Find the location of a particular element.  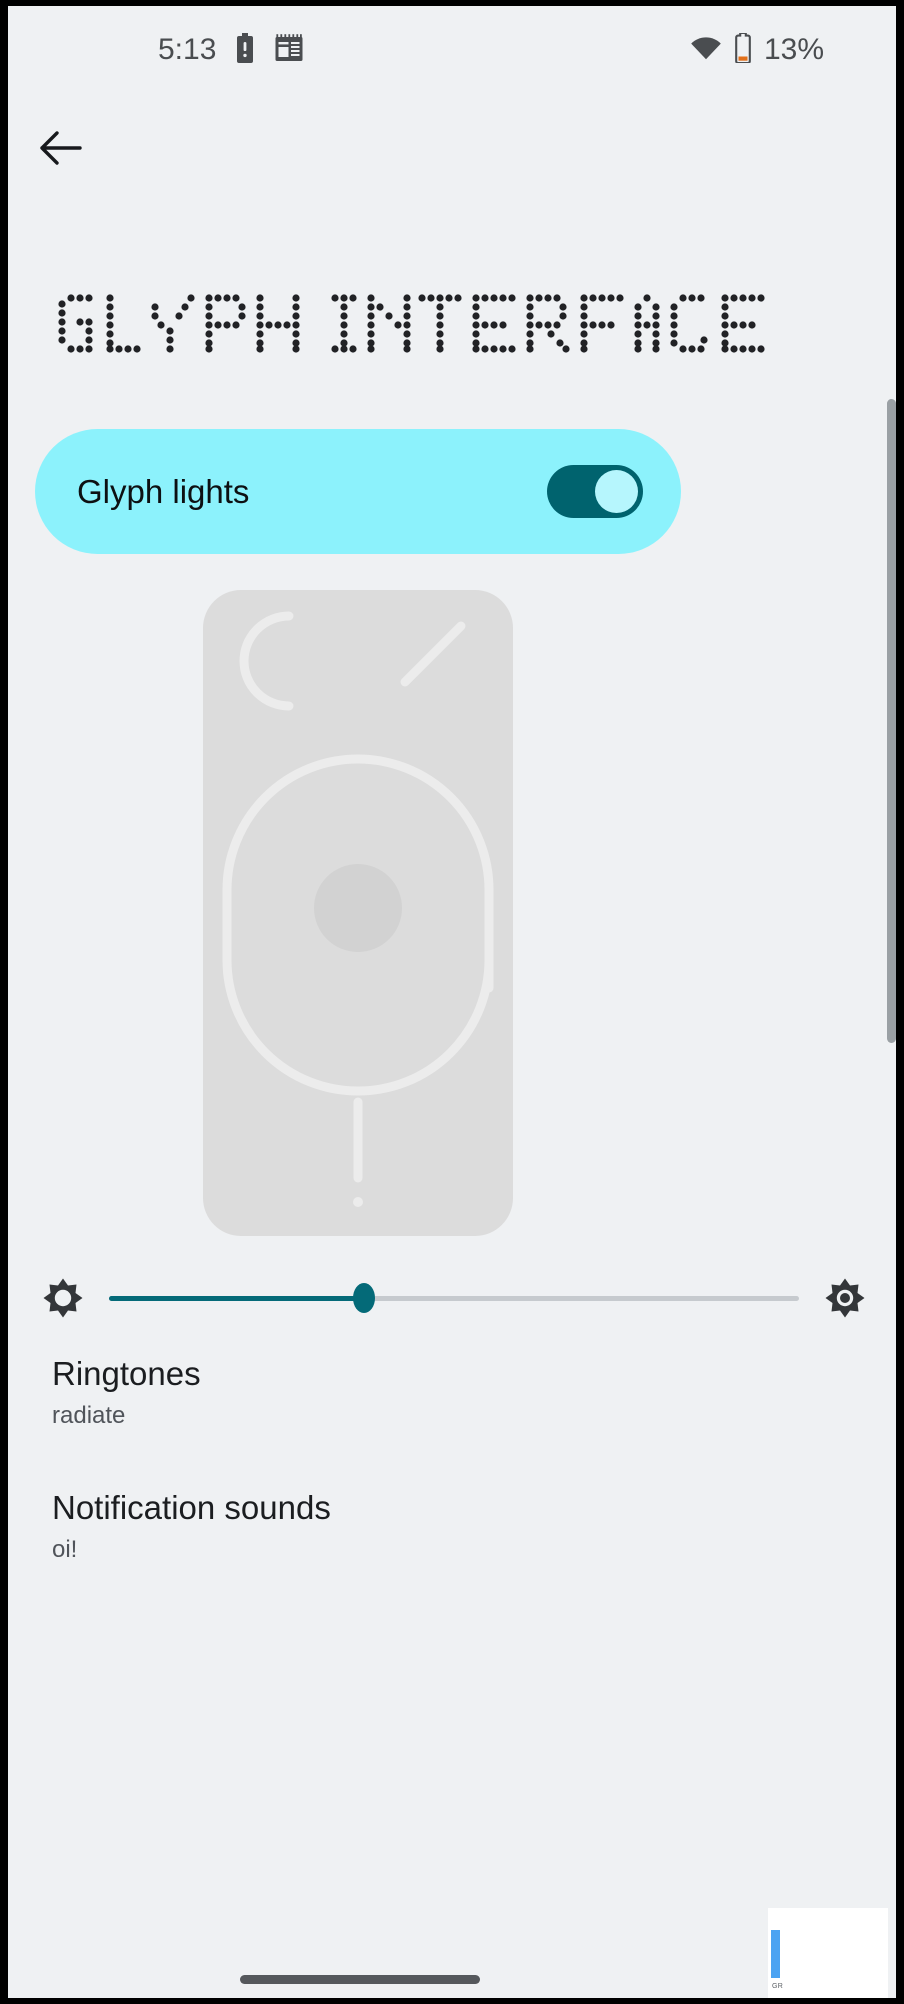

nothing-phone-glyph-diagram is located at coordinates (358, 913).